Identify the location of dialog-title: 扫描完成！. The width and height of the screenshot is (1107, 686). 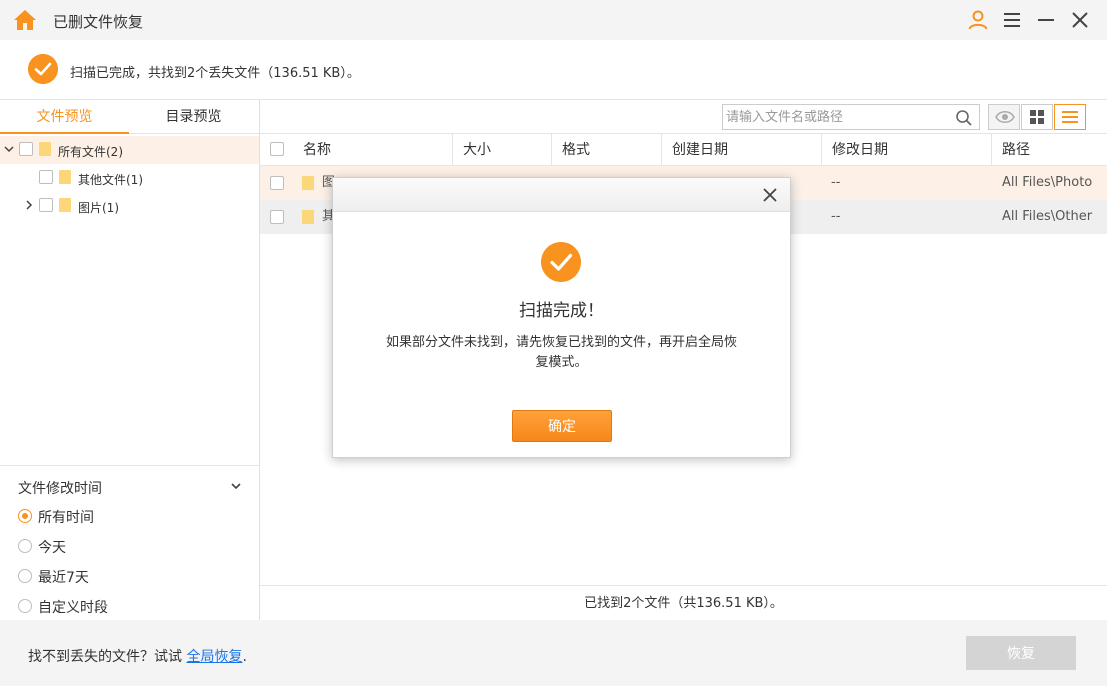
(561, 311).